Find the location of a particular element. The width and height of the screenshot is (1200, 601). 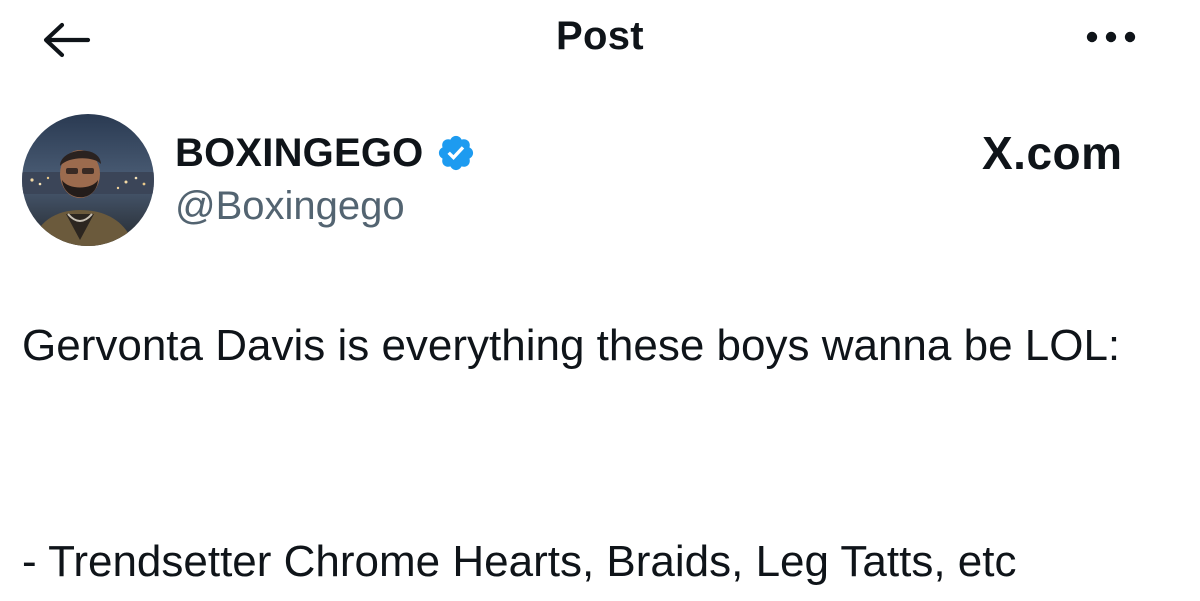

page-title: Post is located at coordinates (600, 36).